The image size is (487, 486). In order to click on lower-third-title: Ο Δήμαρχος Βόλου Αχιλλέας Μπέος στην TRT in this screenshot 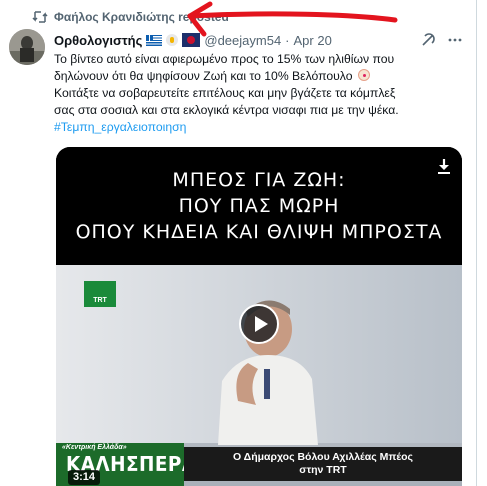, I will do `click(323, 464)`.